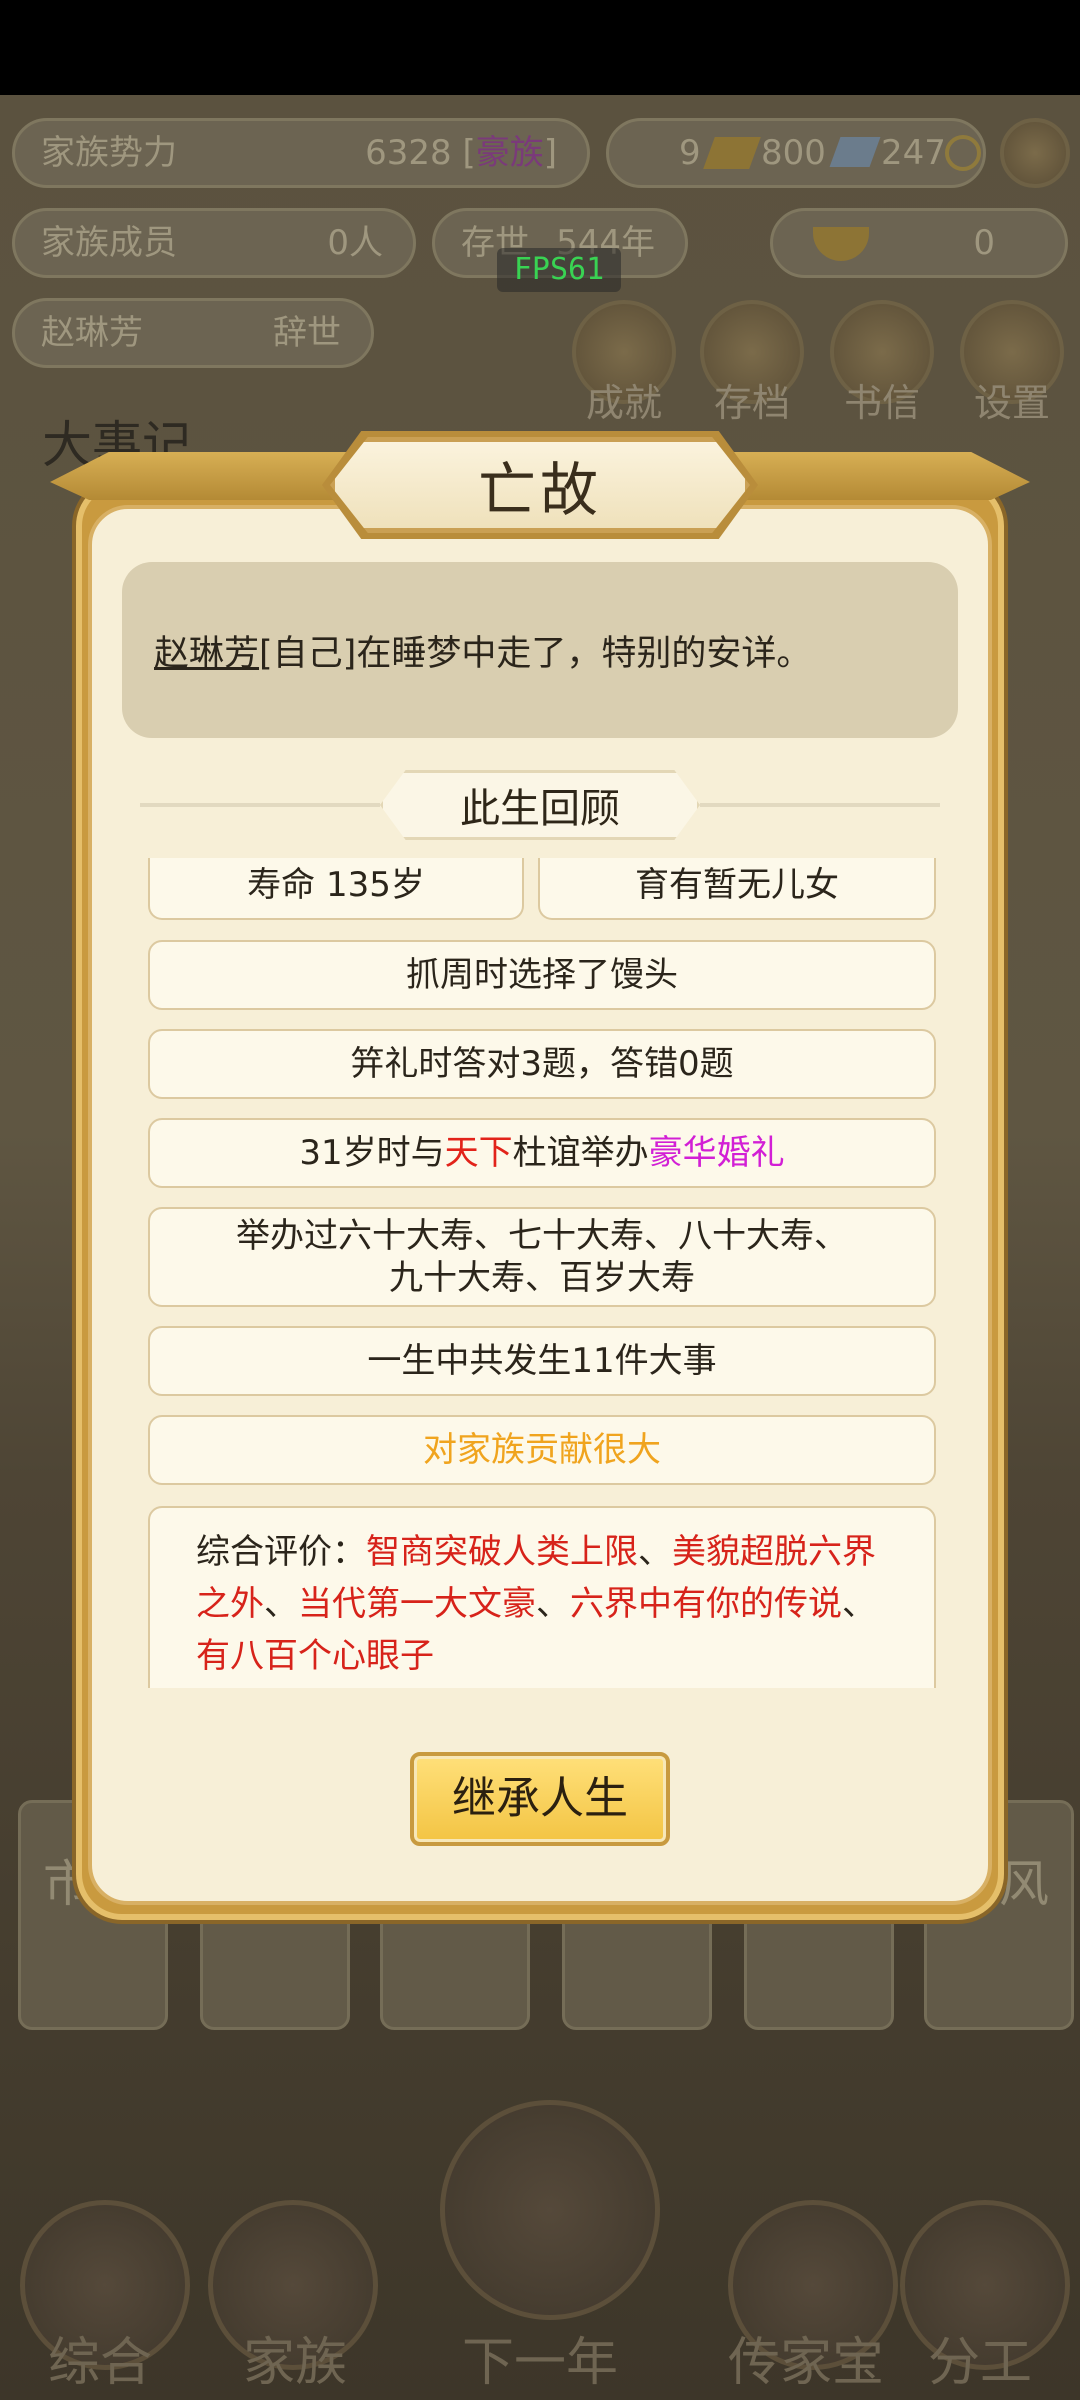 Image resolution: width=1080 pixels, height=2400 pixels. What do you see at coordinates (963, 153) in the screenshot?
I see `coin-icon` at bounding box center [963, 153].